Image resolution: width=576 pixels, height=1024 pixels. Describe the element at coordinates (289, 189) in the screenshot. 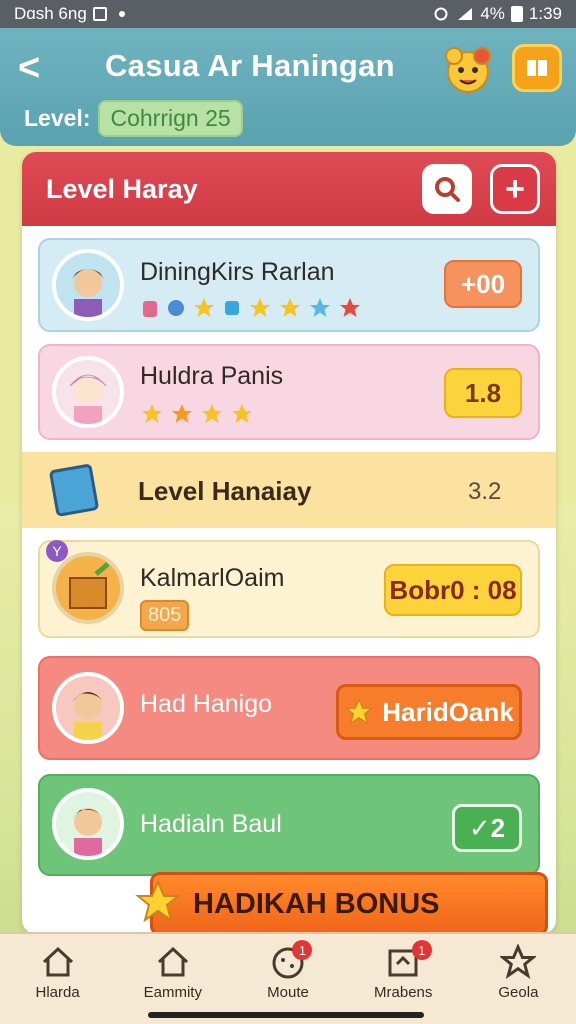

I see `panel-header: Level Haray +` at that location.